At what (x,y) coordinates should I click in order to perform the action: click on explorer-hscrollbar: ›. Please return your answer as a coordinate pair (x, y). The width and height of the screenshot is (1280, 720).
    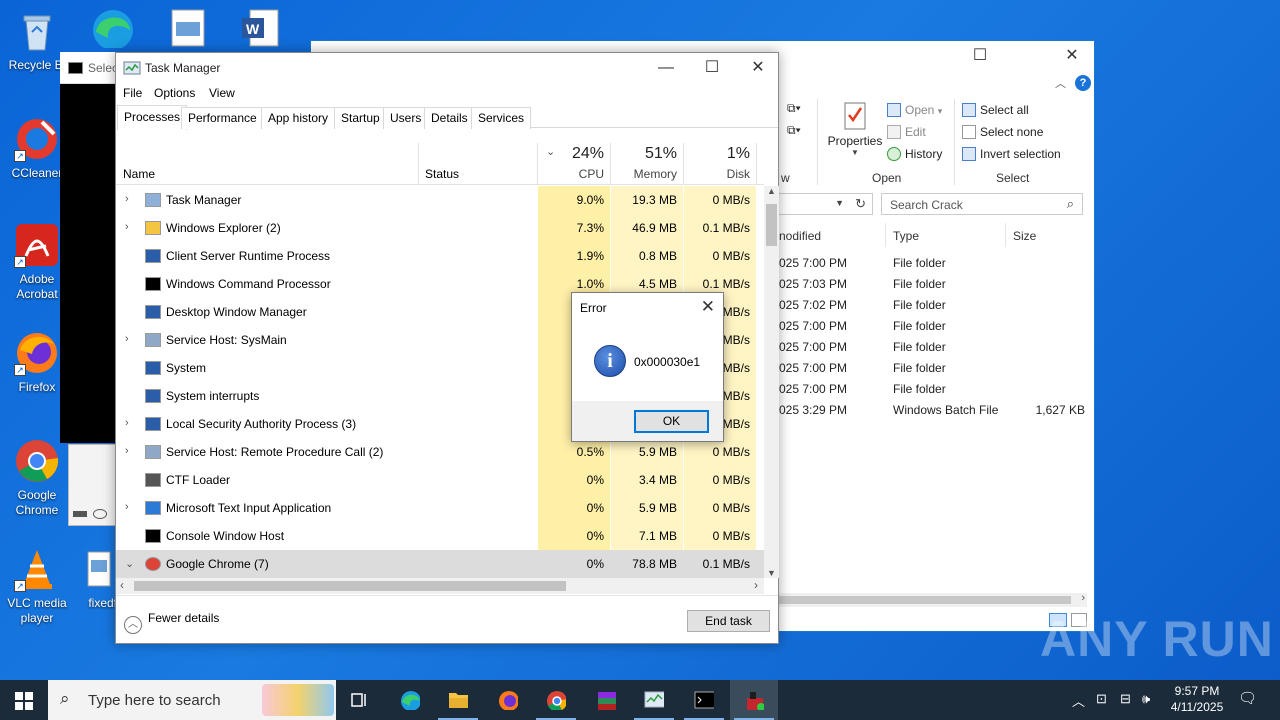
    Looking at the image, I should click on (932, 599).